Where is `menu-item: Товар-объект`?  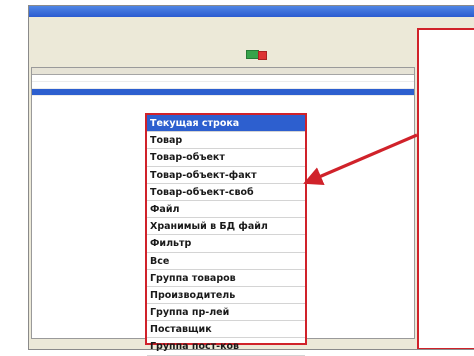 menu-item: Товар-объект is located at coordinates (226, 158).